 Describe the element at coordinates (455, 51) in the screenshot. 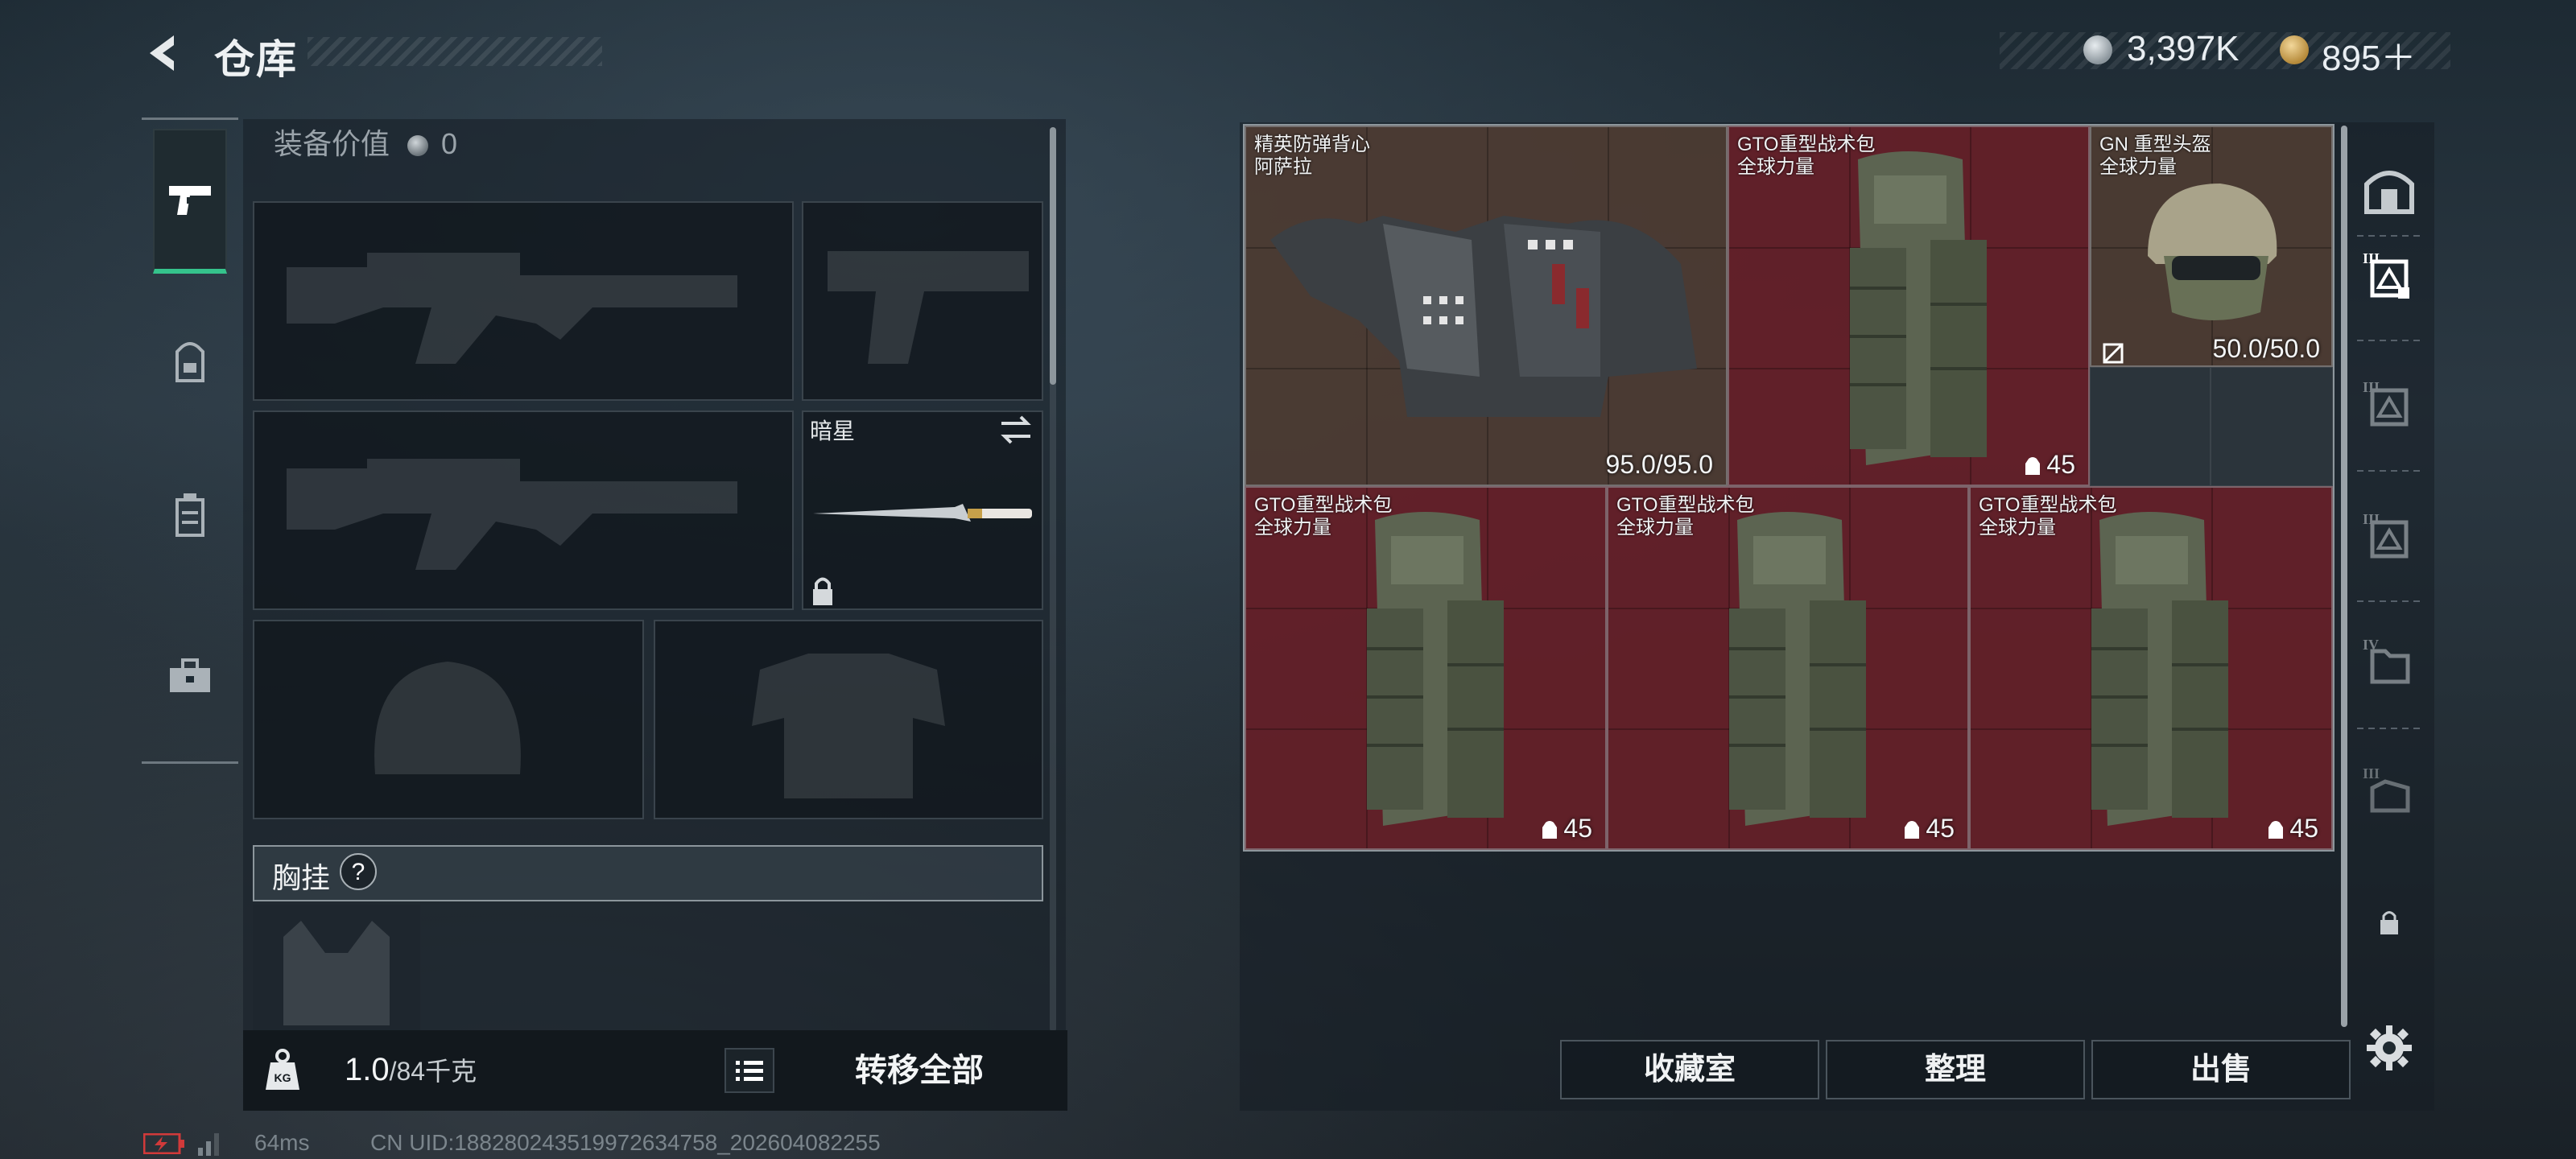

I see `title-decoration` at that location.